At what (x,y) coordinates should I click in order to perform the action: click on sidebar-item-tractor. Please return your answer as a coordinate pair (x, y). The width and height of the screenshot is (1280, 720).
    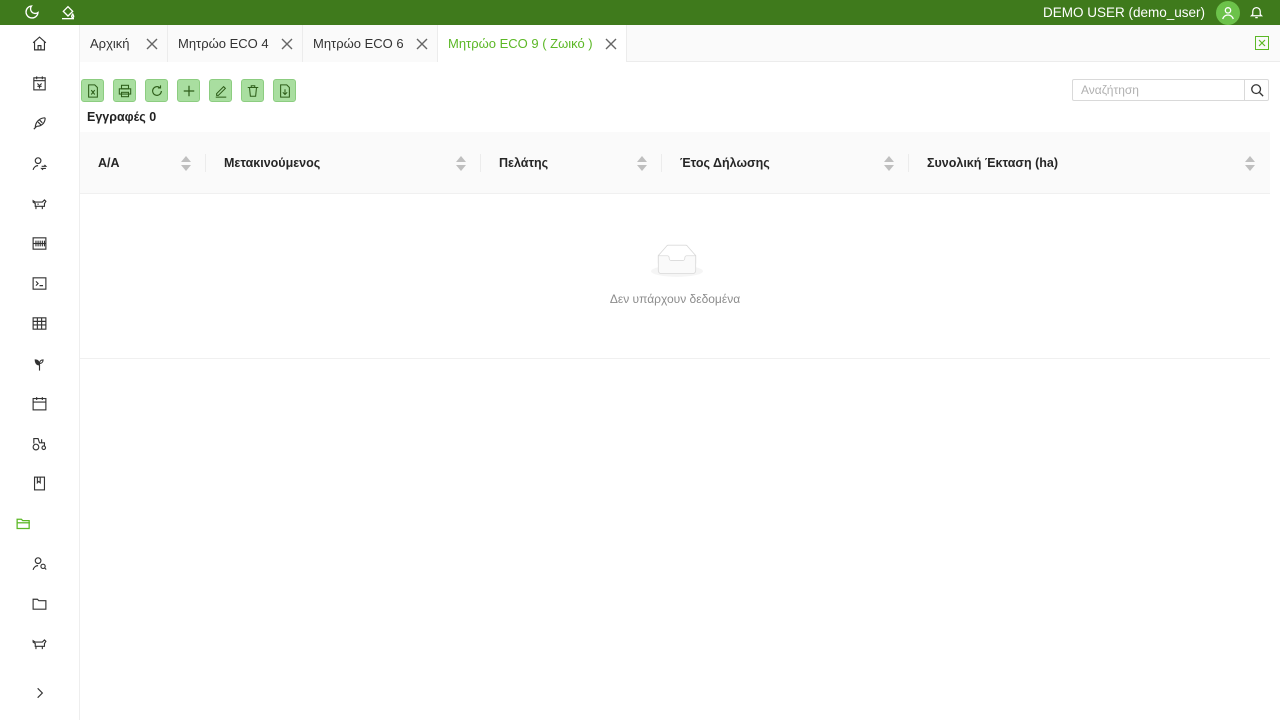
    Looking at the image, I should click on (39, 443).